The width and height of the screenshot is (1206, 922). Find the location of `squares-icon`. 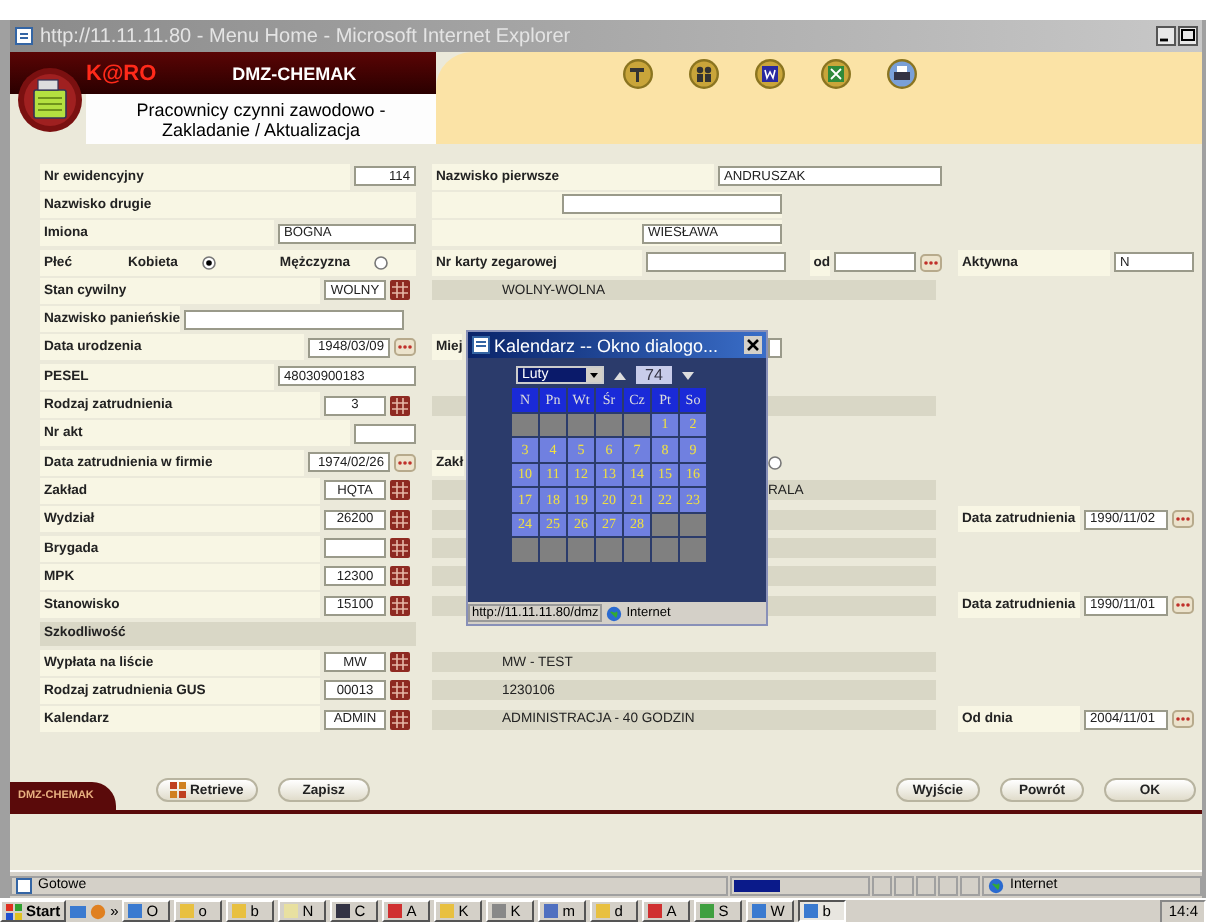

squares-icon is located at coordinates (178, 790).